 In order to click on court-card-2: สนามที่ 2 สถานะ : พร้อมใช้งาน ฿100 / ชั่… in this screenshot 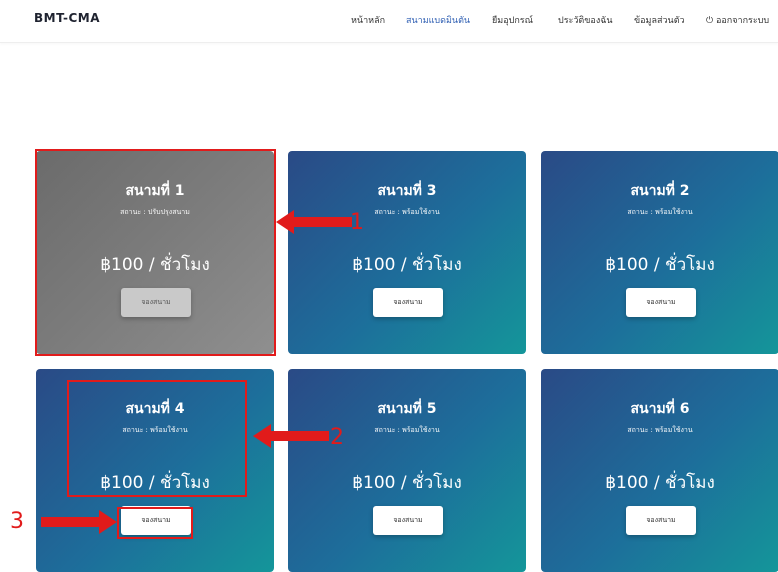, I will do `click(659, 252)`.